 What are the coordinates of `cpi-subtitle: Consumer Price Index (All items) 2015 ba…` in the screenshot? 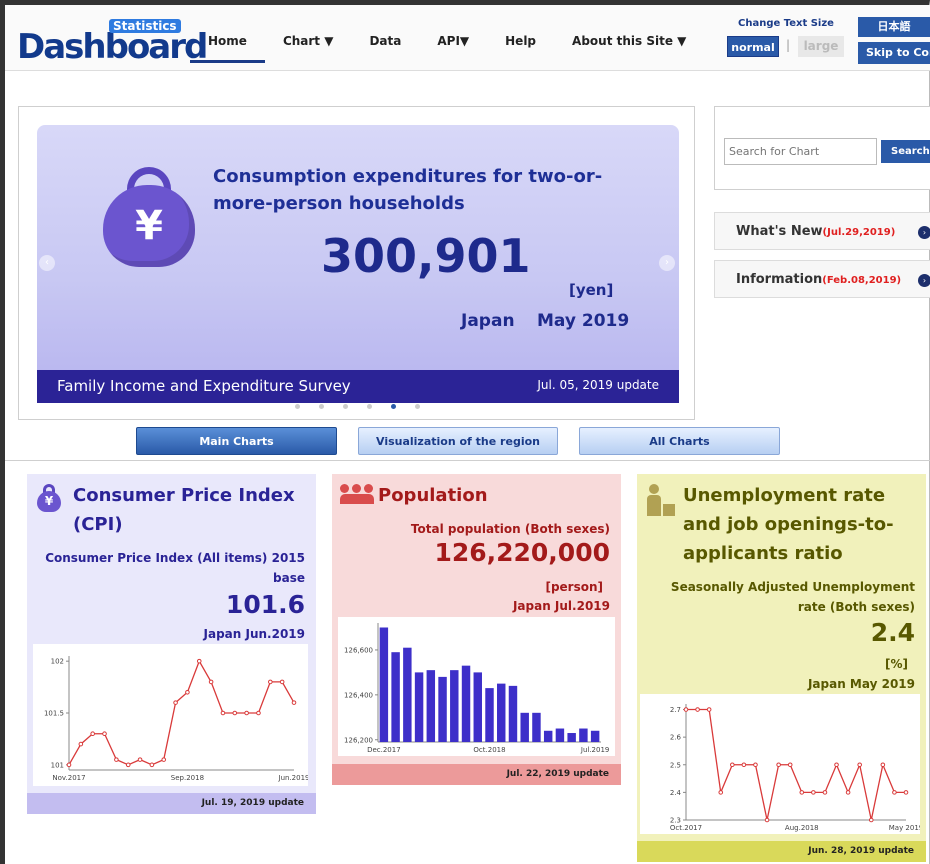 It's located at (175, 568).